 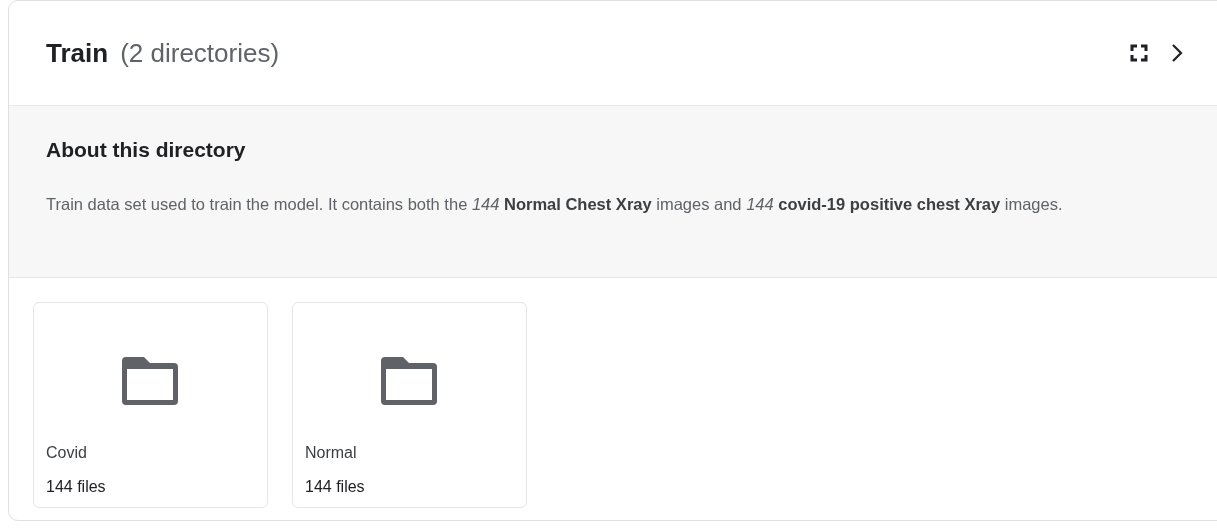 What do you see at coordinates (67, 453) in the screenshot?
I see `directory-name: Covid` at bounding box center [67, 453].